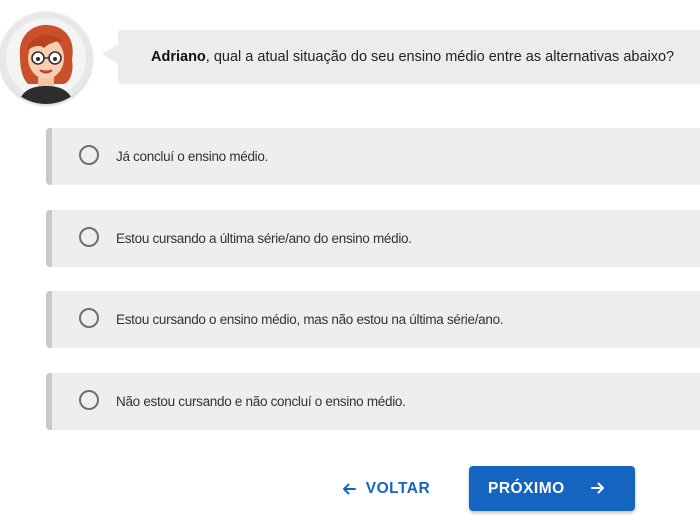  I want to click on assistant-avatar, so click(46, 58).